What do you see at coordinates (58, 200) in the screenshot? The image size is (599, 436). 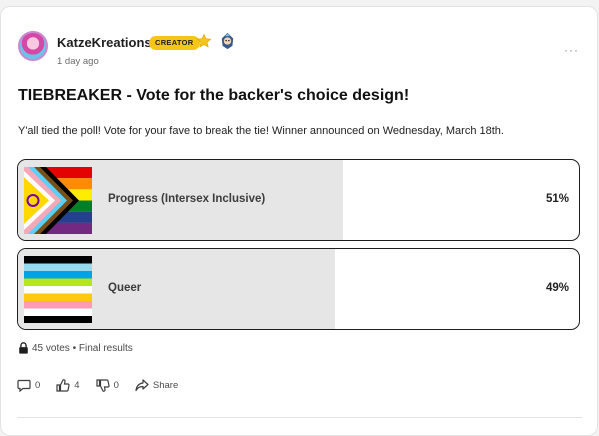 I see `progress-pride-flag-icon` at bounding box center [58, 200].